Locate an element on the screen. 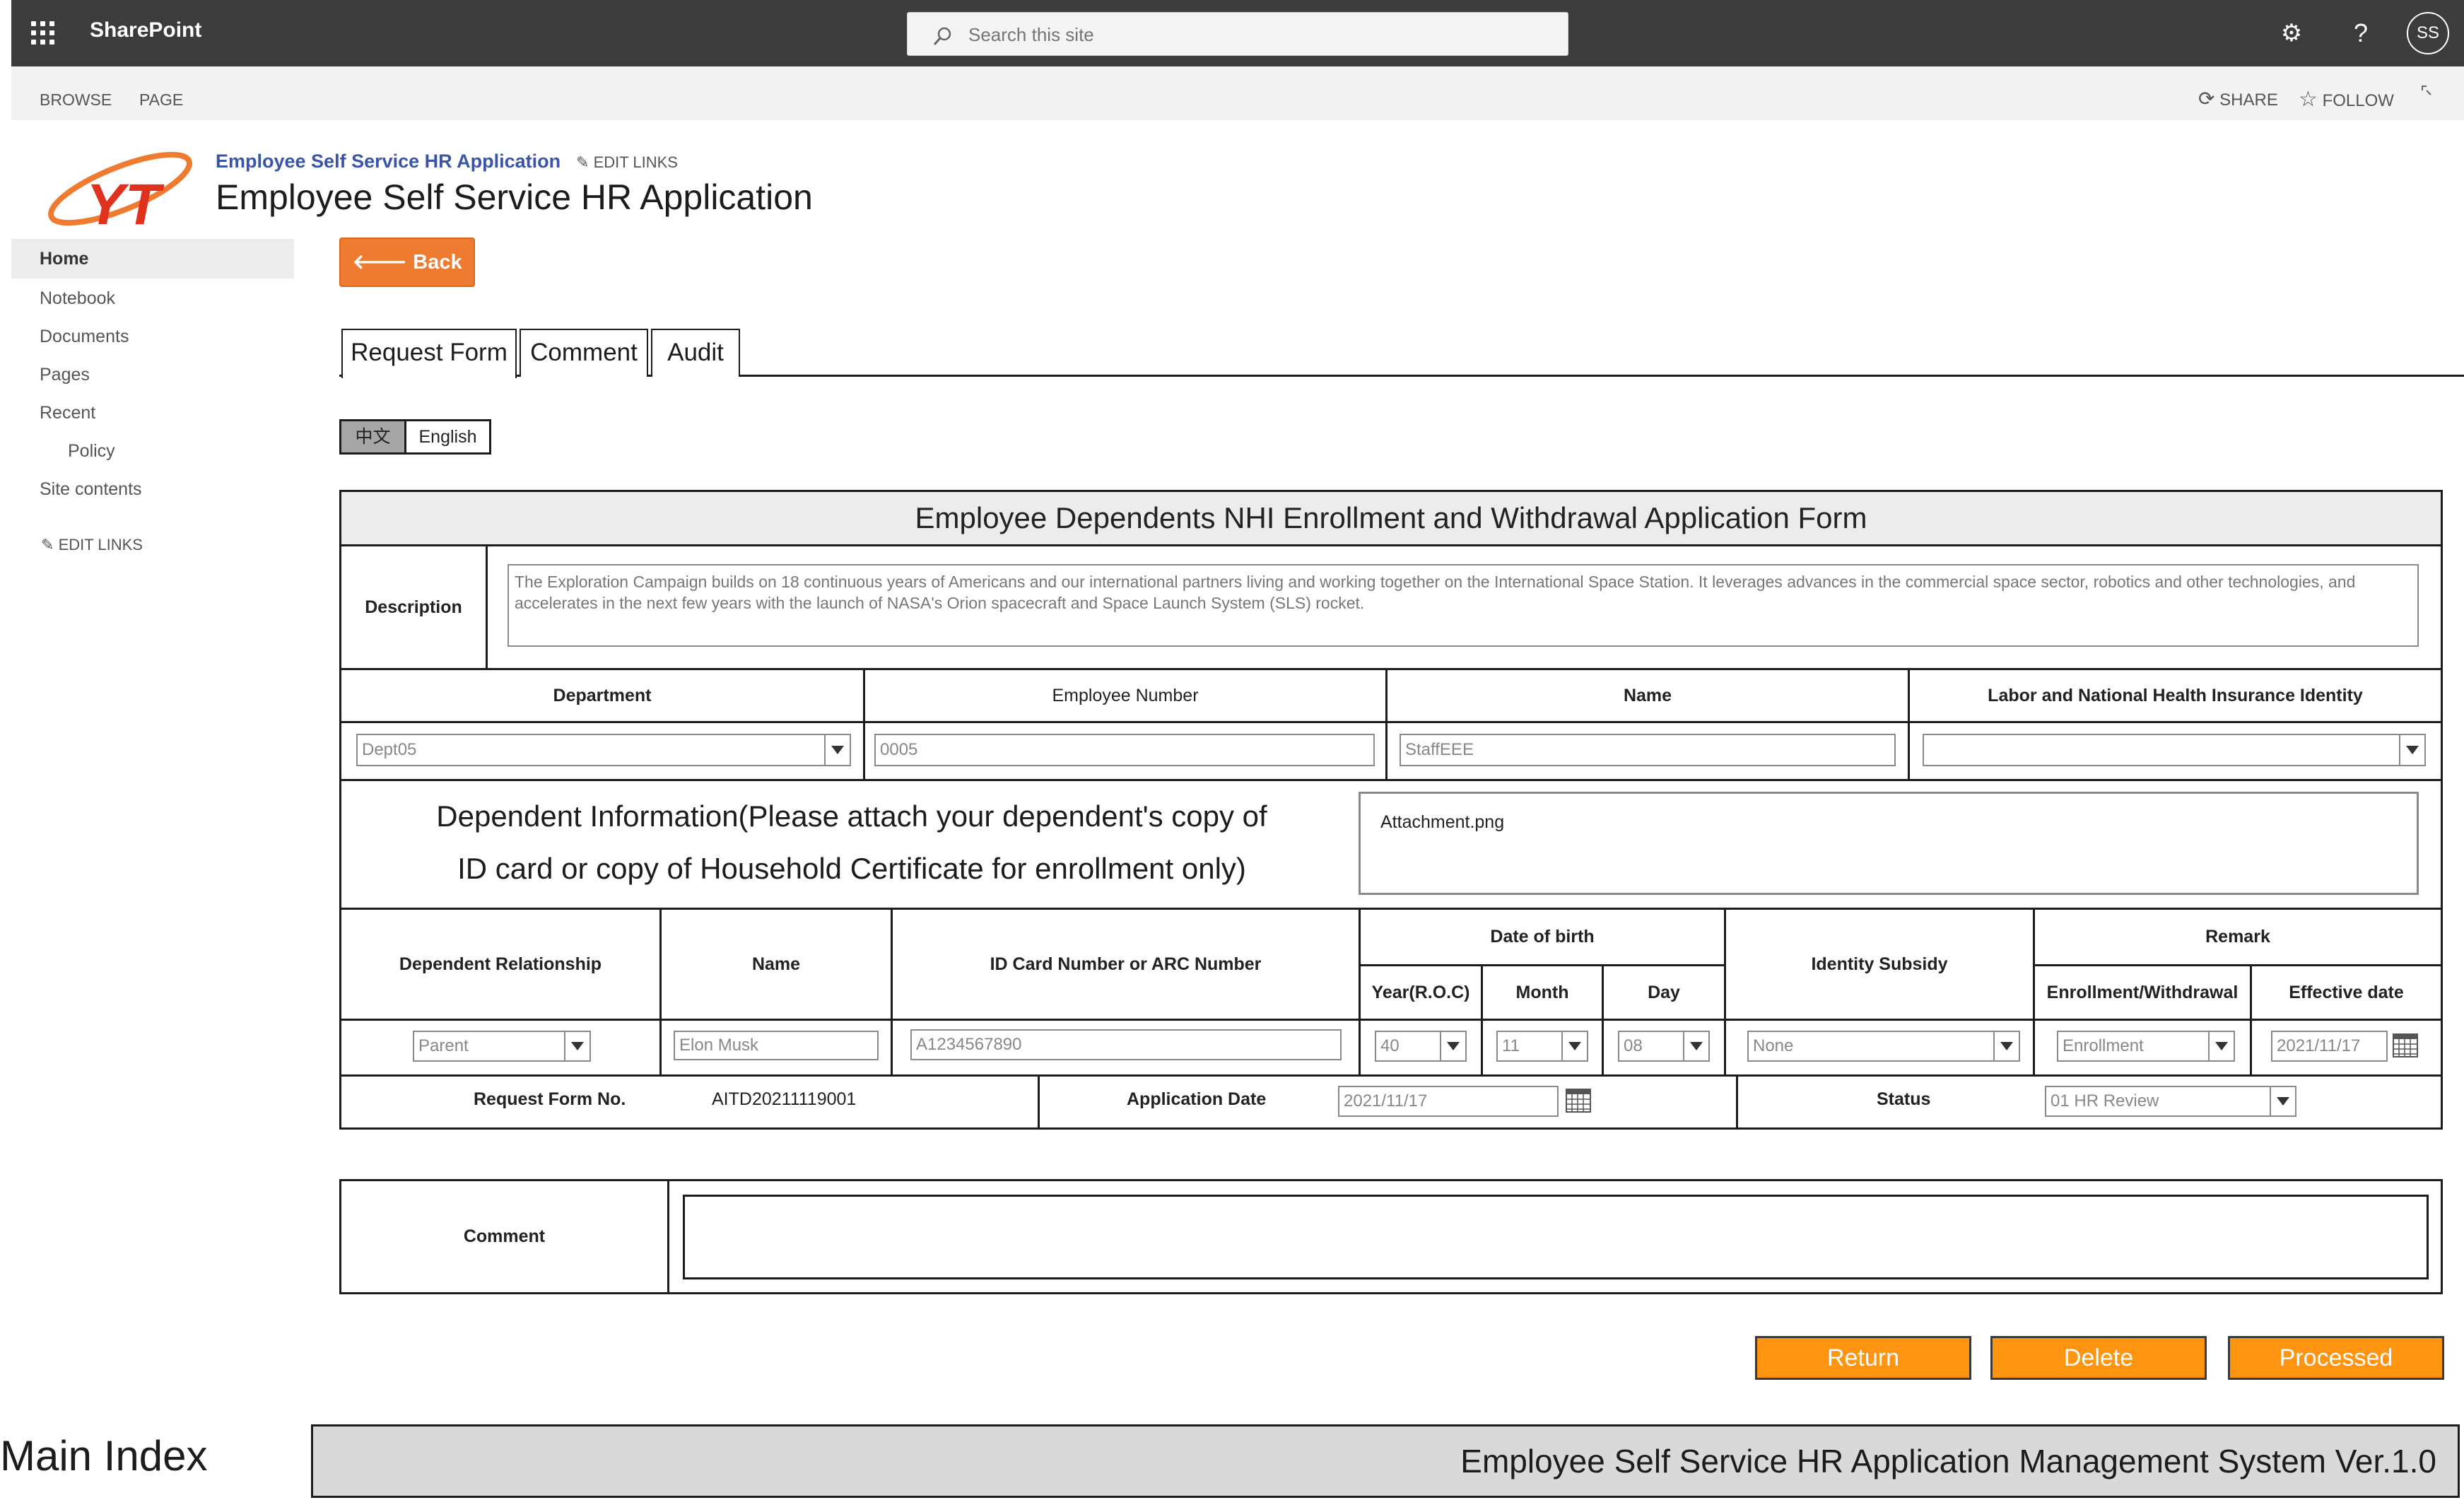 The image size is (2464, 1500). site-search-box is located at coordinates (1237, 34).